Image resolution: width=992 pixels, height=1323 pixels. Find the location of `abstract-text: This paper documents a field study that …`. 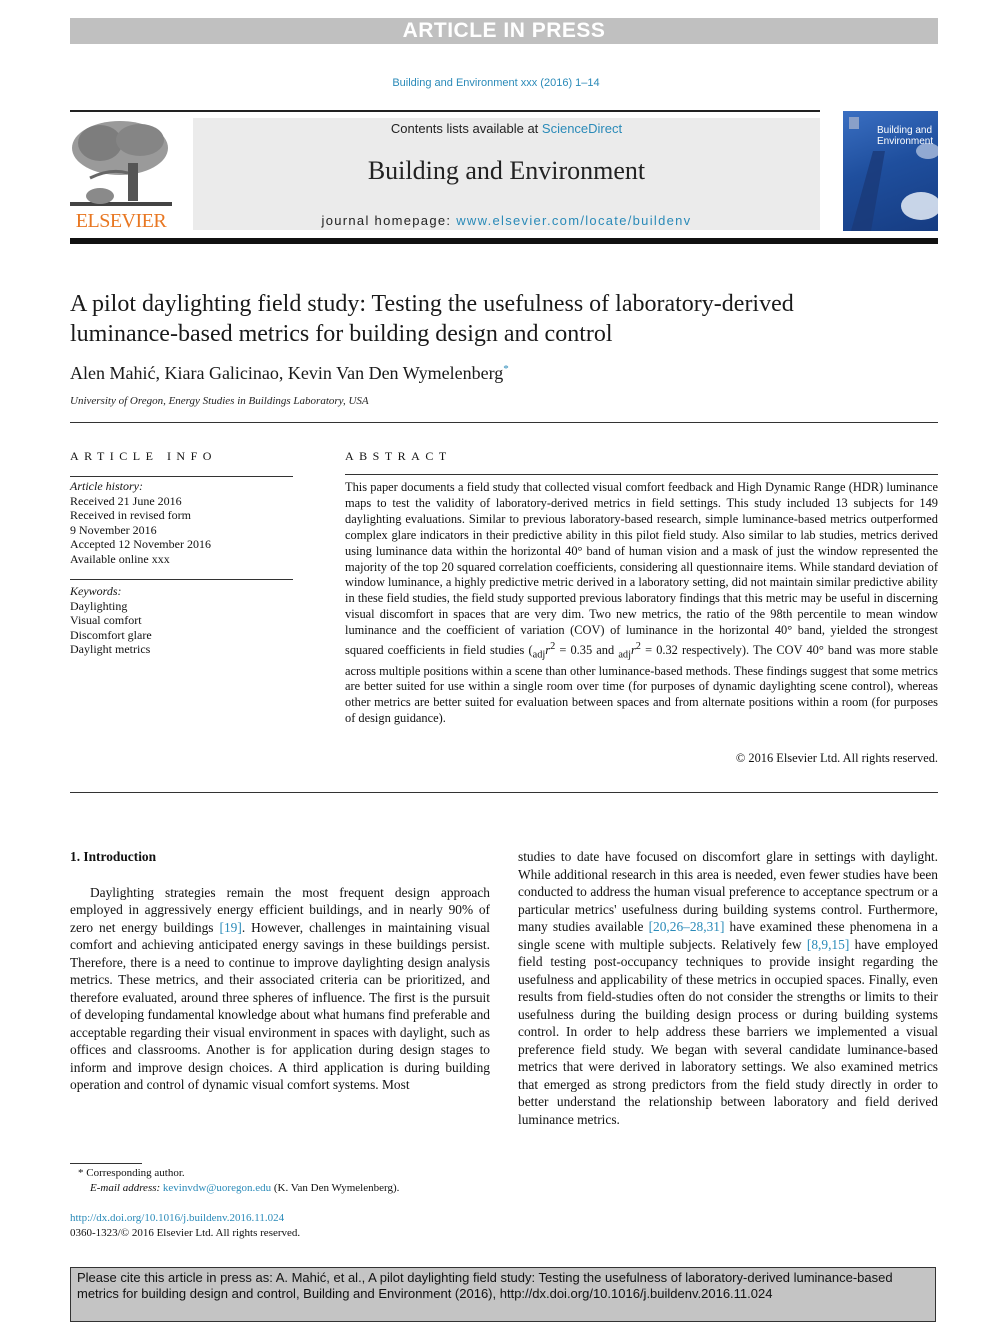

abstract-text: This paper documents a field study that … is located at coordinates (642, 603).